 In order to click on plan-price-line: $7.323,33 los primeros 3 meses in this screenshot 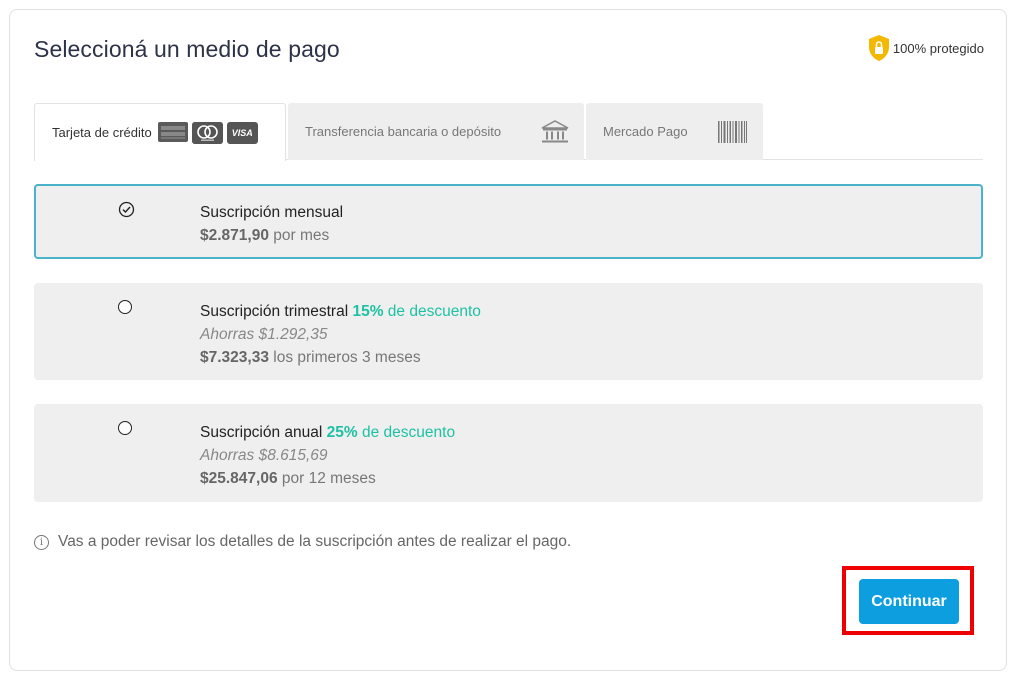, I will do `click(340, 357)`.